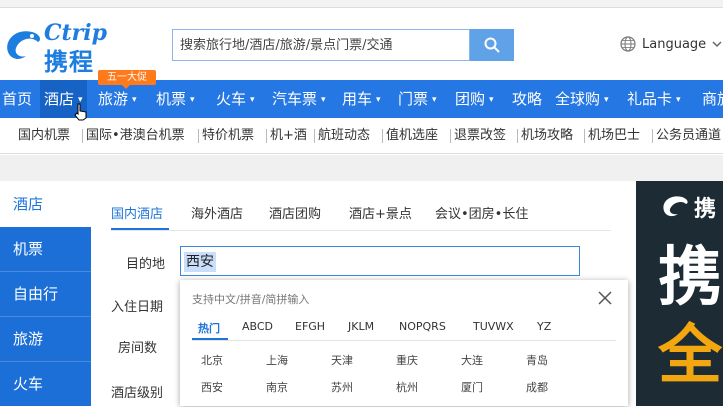 The image size is (723, 407). Describe the element at coordinates (251, 299) in the screenshot. I see `city-picker-hint: 支持中文/拼音/简拼输入` at that location.